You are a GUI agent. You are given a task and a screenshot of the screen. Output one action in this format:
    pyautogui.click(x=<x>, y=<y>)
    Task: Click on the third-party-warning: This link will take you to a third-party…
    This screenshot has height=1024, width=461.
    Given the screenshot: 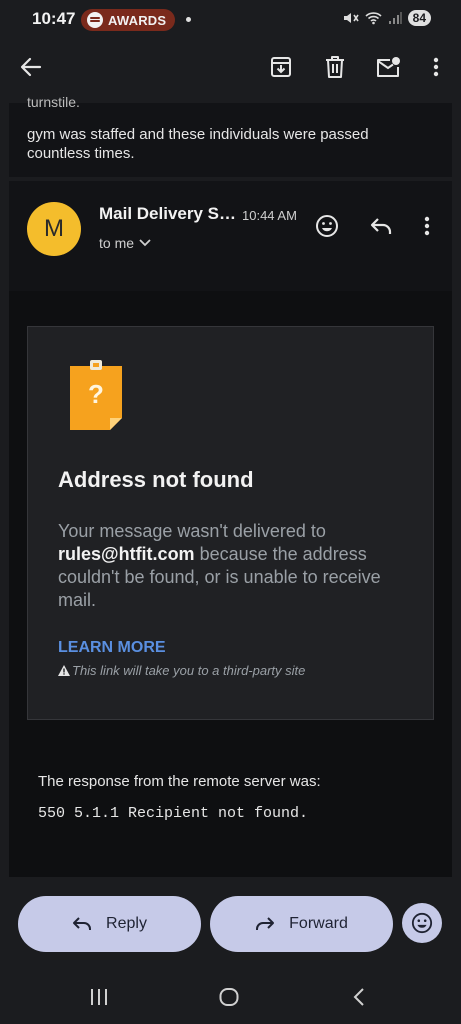 What is the action you would take?
    pyautogui.click(x=181, y=670)
    